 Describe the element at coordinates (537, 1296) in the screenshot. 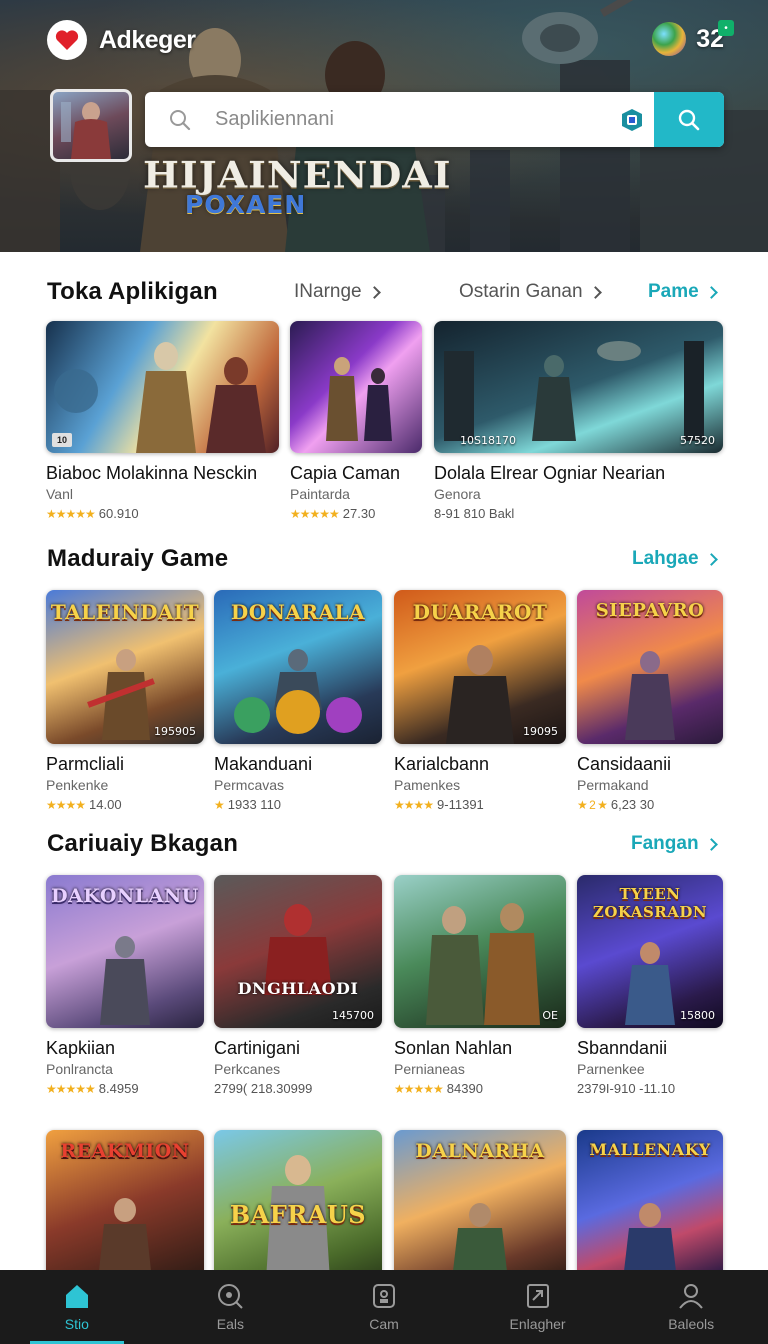

I see `share-icon` at that location.